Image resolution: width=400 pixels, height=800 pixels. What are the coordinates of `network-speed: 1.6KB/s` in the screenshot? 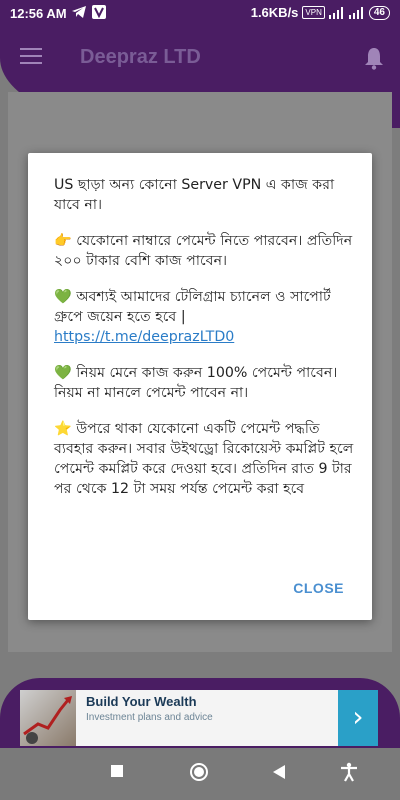 It's located at (274, 12).